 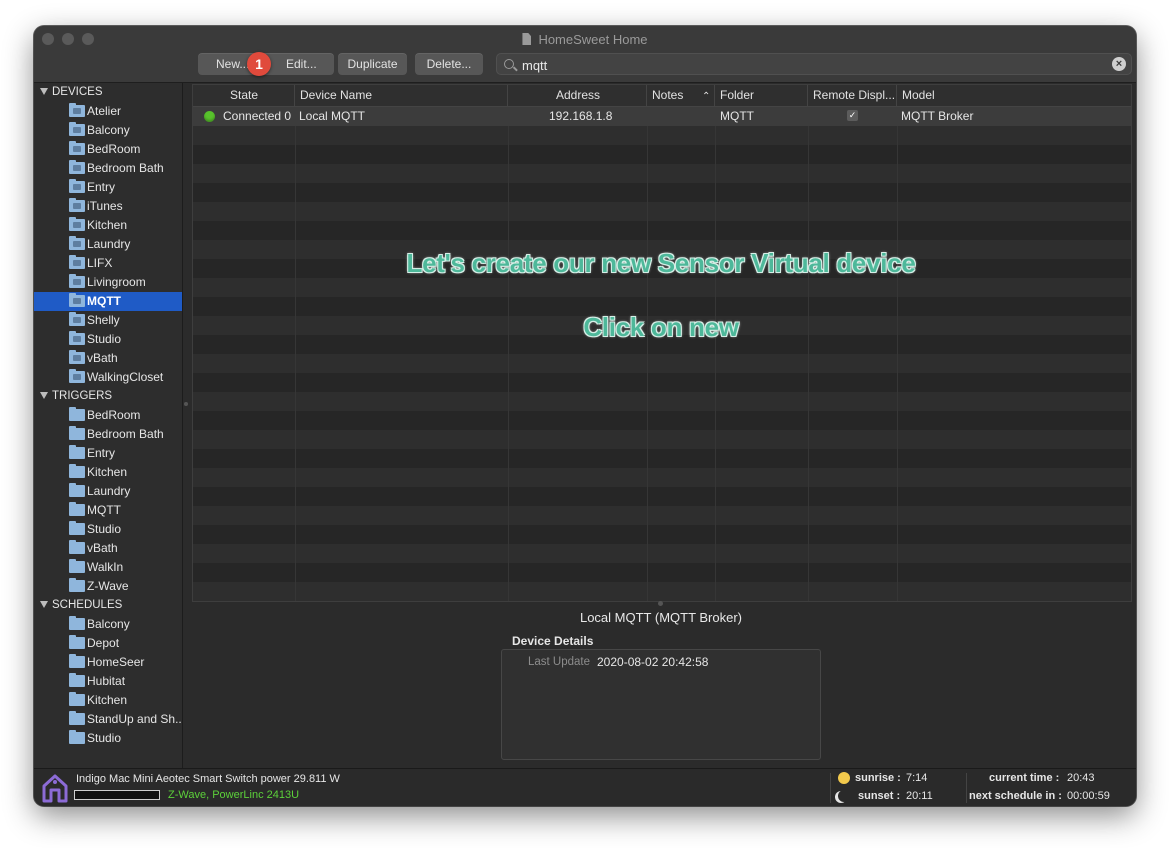 What do you see at coordinates (844, 778) in the screenshot?
I see `sun-icon` at bounding box center [844, 778].